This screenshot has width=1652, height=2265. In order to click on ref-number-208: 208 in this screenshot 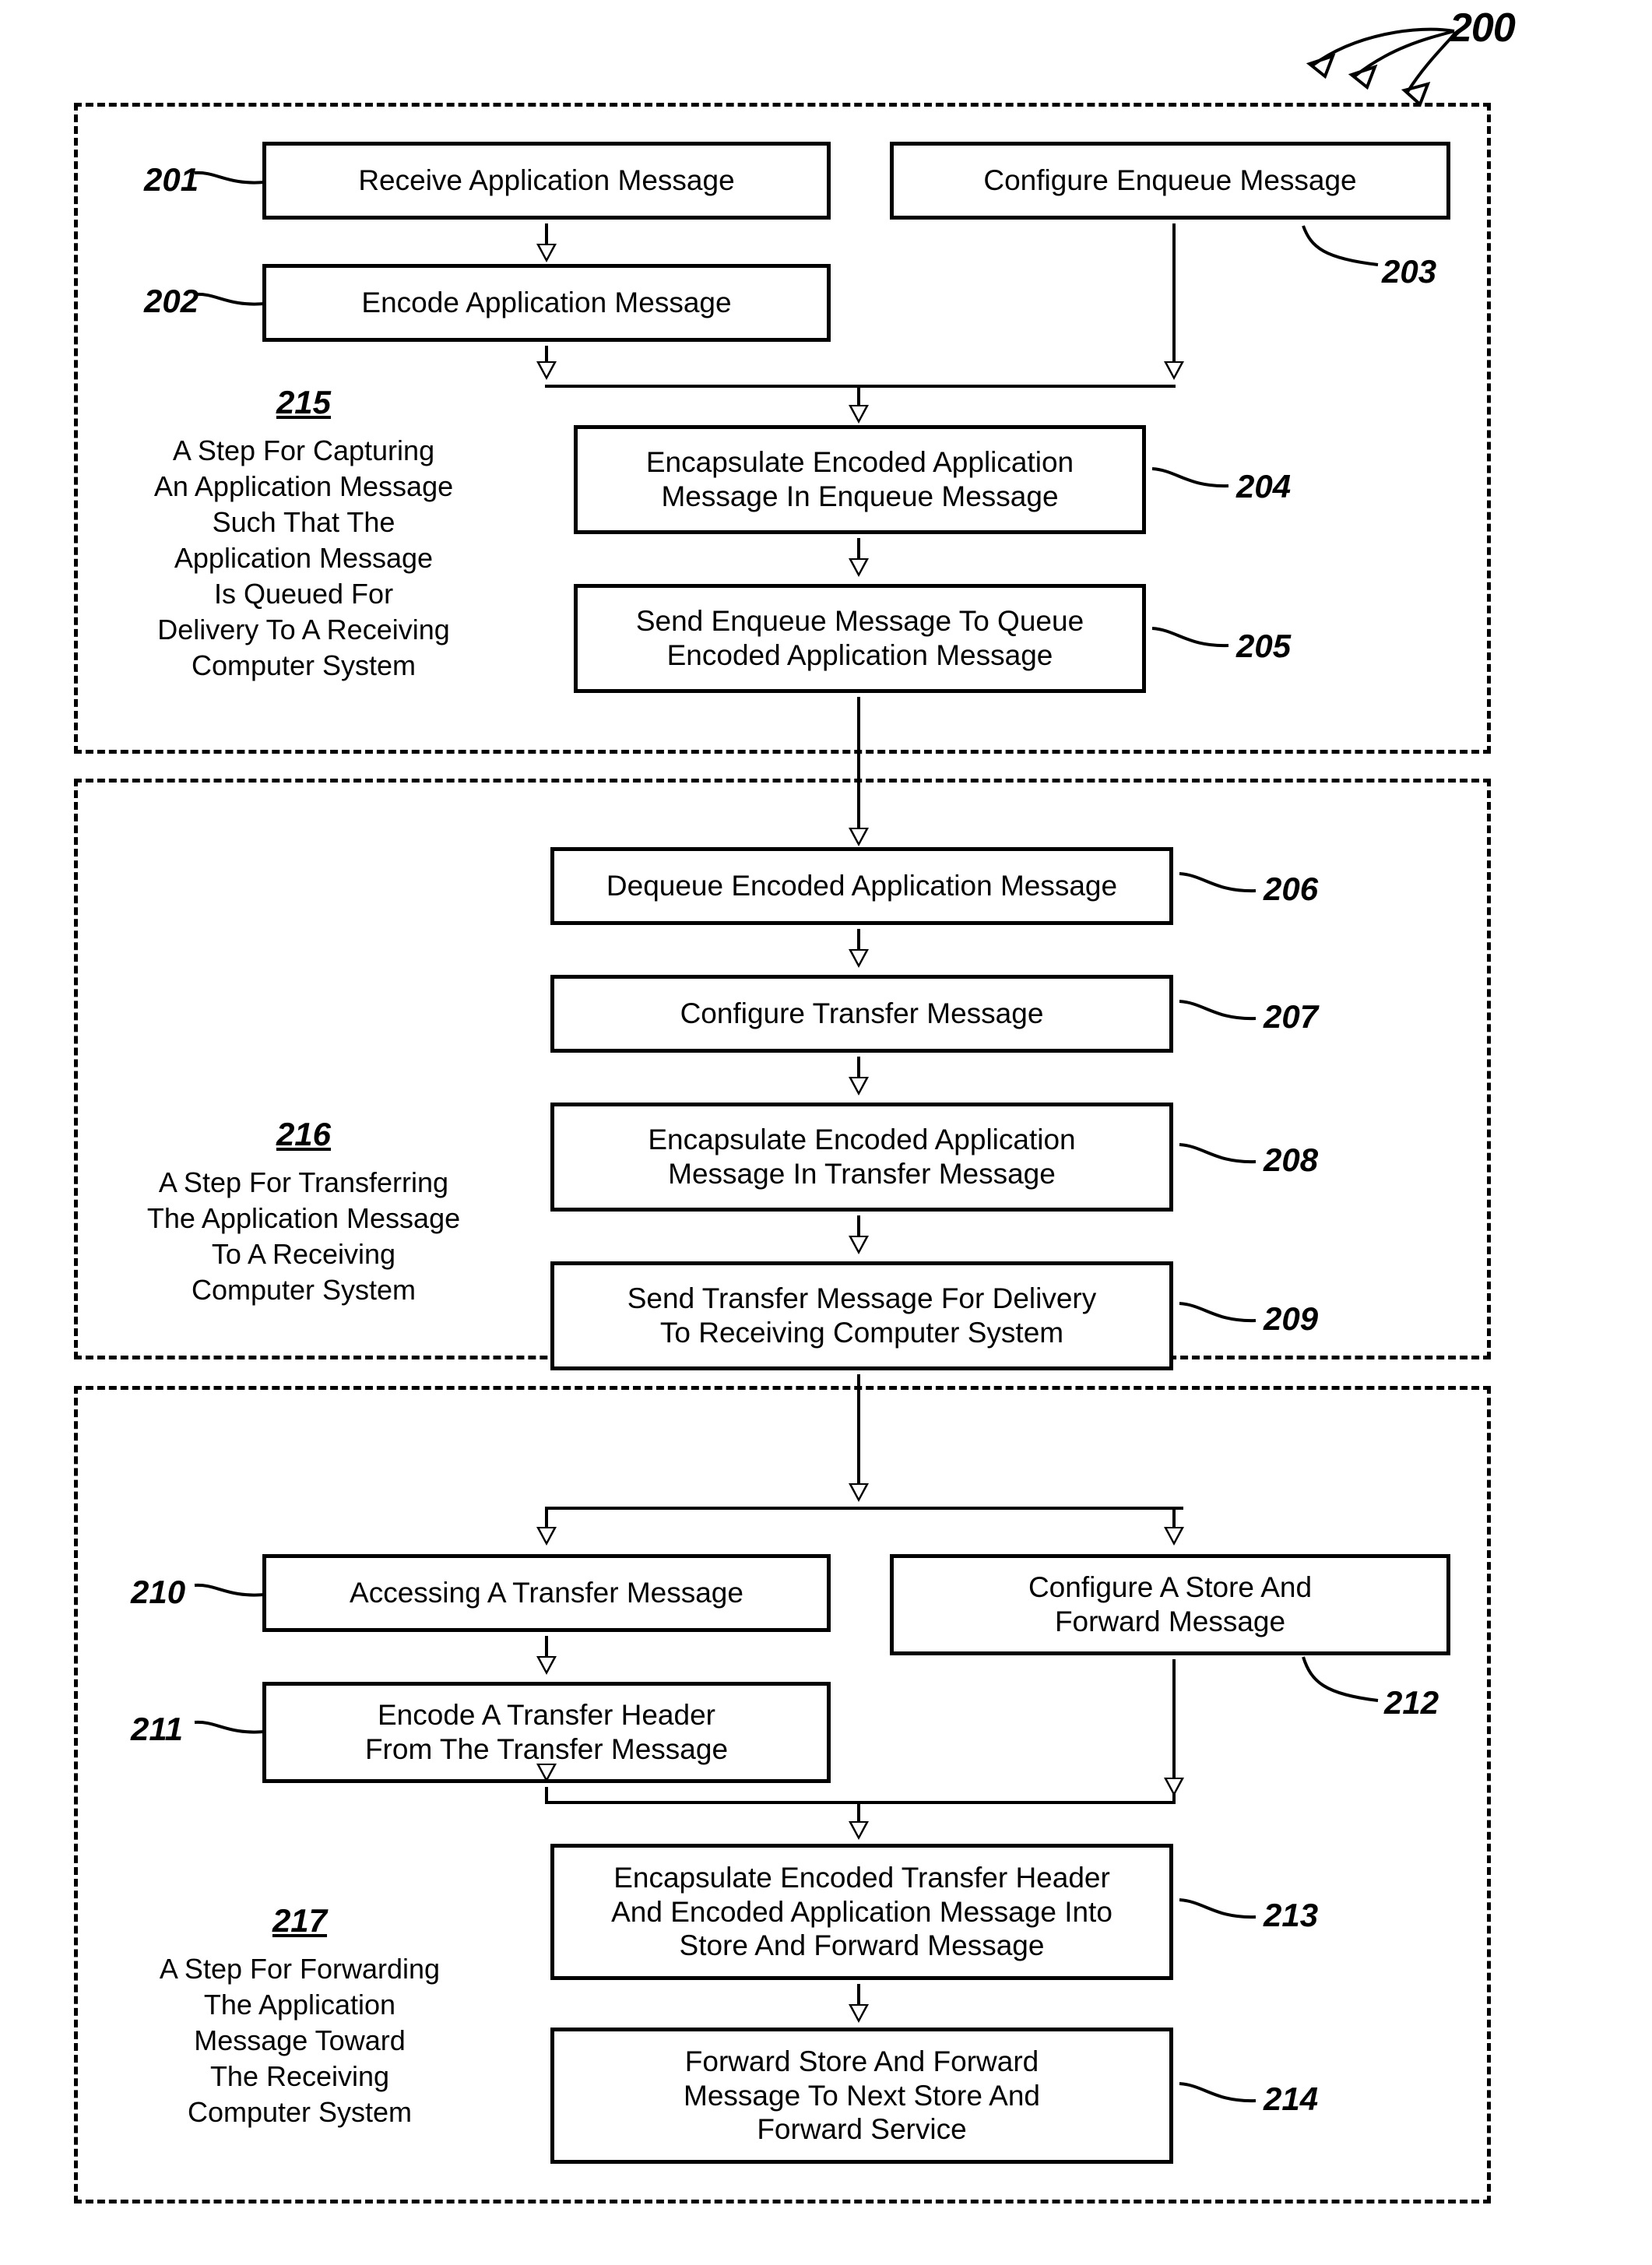, I will do `click(1291, 1159)`.